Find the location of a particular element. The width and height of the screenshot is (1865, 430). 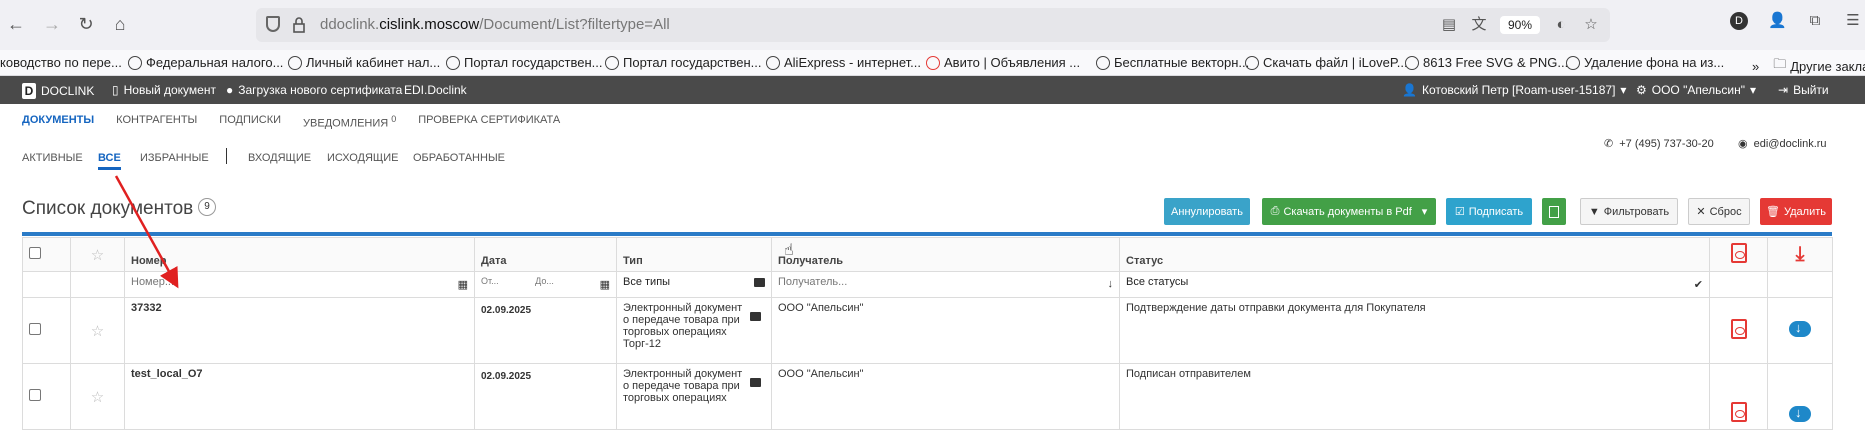

row-favorite-cell: ☆ is located at coordinates (97, 396).